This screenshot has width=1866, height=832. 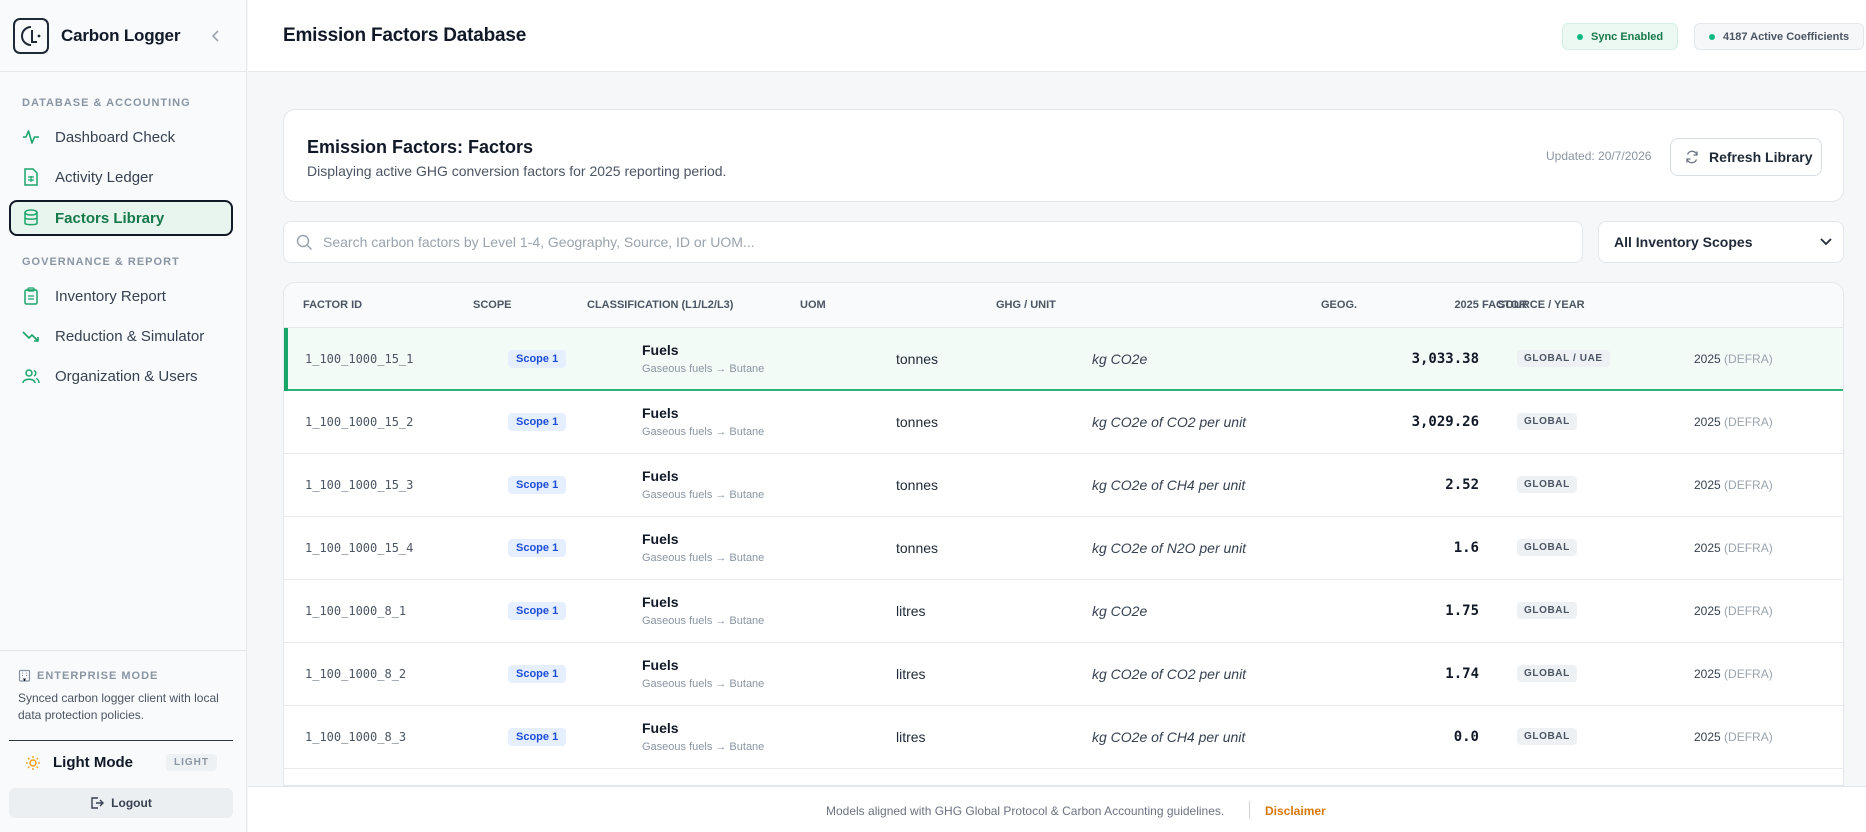 What do you see at coordinates (121, 336) in the screenshot?
I see `sidebar-item-reduction-simulator: Reduction & Simulator` at bounding box center [121, 336].